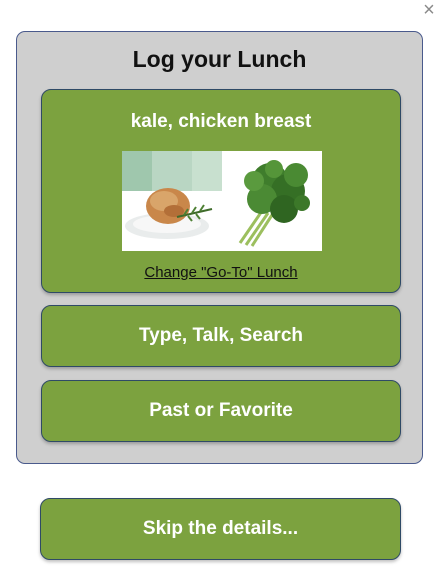  I want to click on dialog-title: Log your Lunch, so click(219, 59).